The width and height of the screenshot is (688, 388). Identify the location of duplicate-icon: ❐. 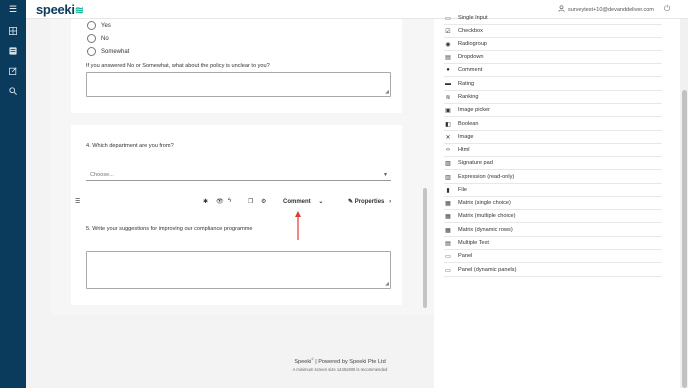
(250, 201).